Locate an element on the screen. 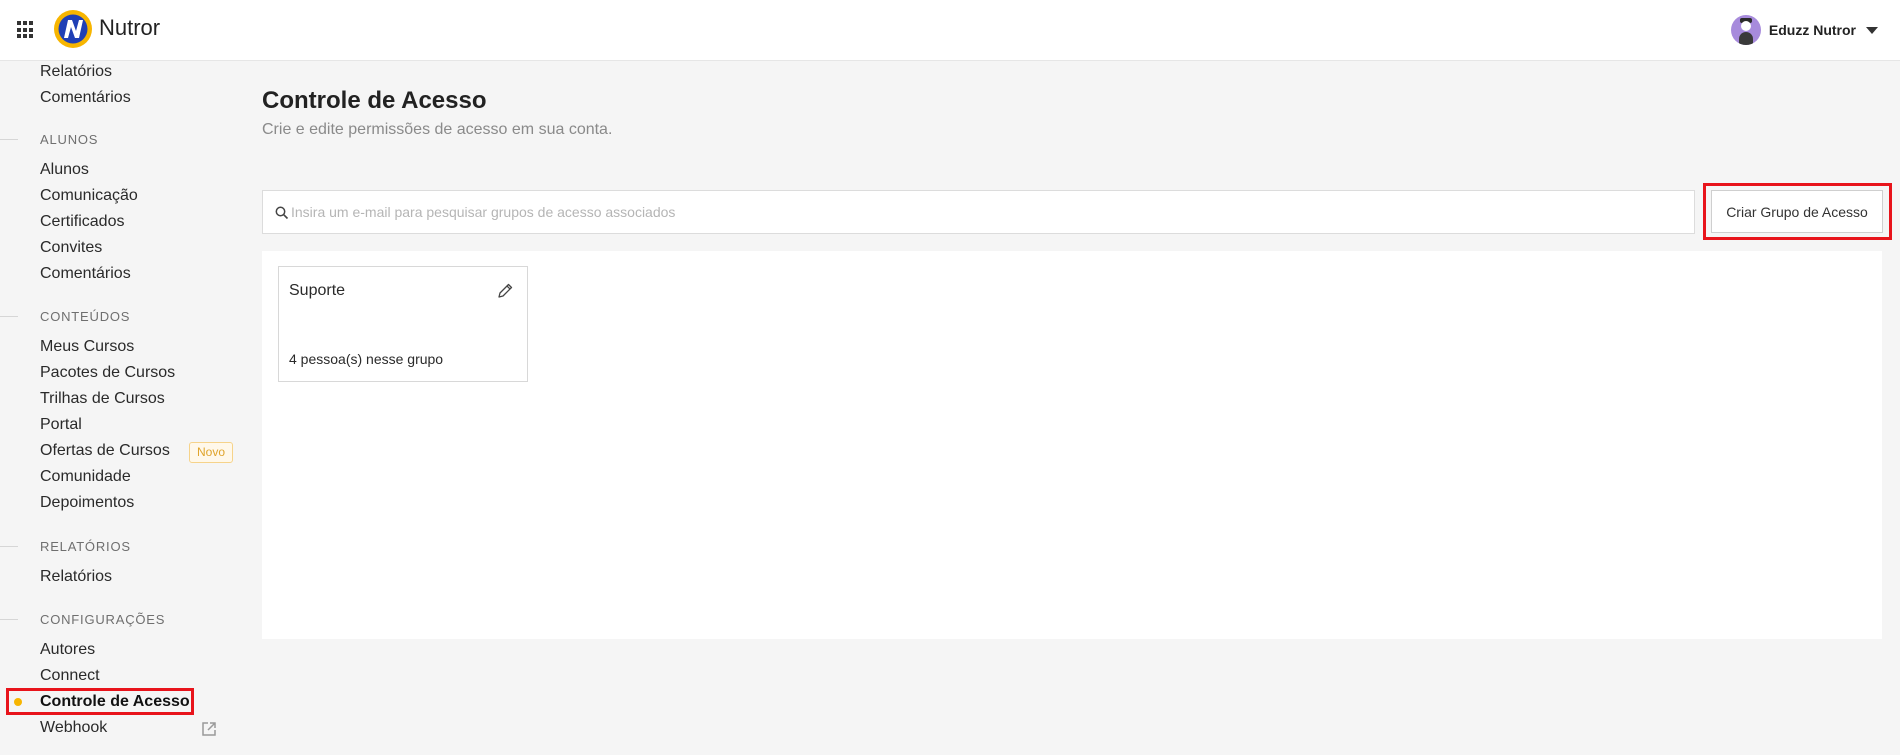 This screenshot has height=755, width=1900. sidebar-item-relatorios-top: Relatórios is located at coordinates (76, 72).